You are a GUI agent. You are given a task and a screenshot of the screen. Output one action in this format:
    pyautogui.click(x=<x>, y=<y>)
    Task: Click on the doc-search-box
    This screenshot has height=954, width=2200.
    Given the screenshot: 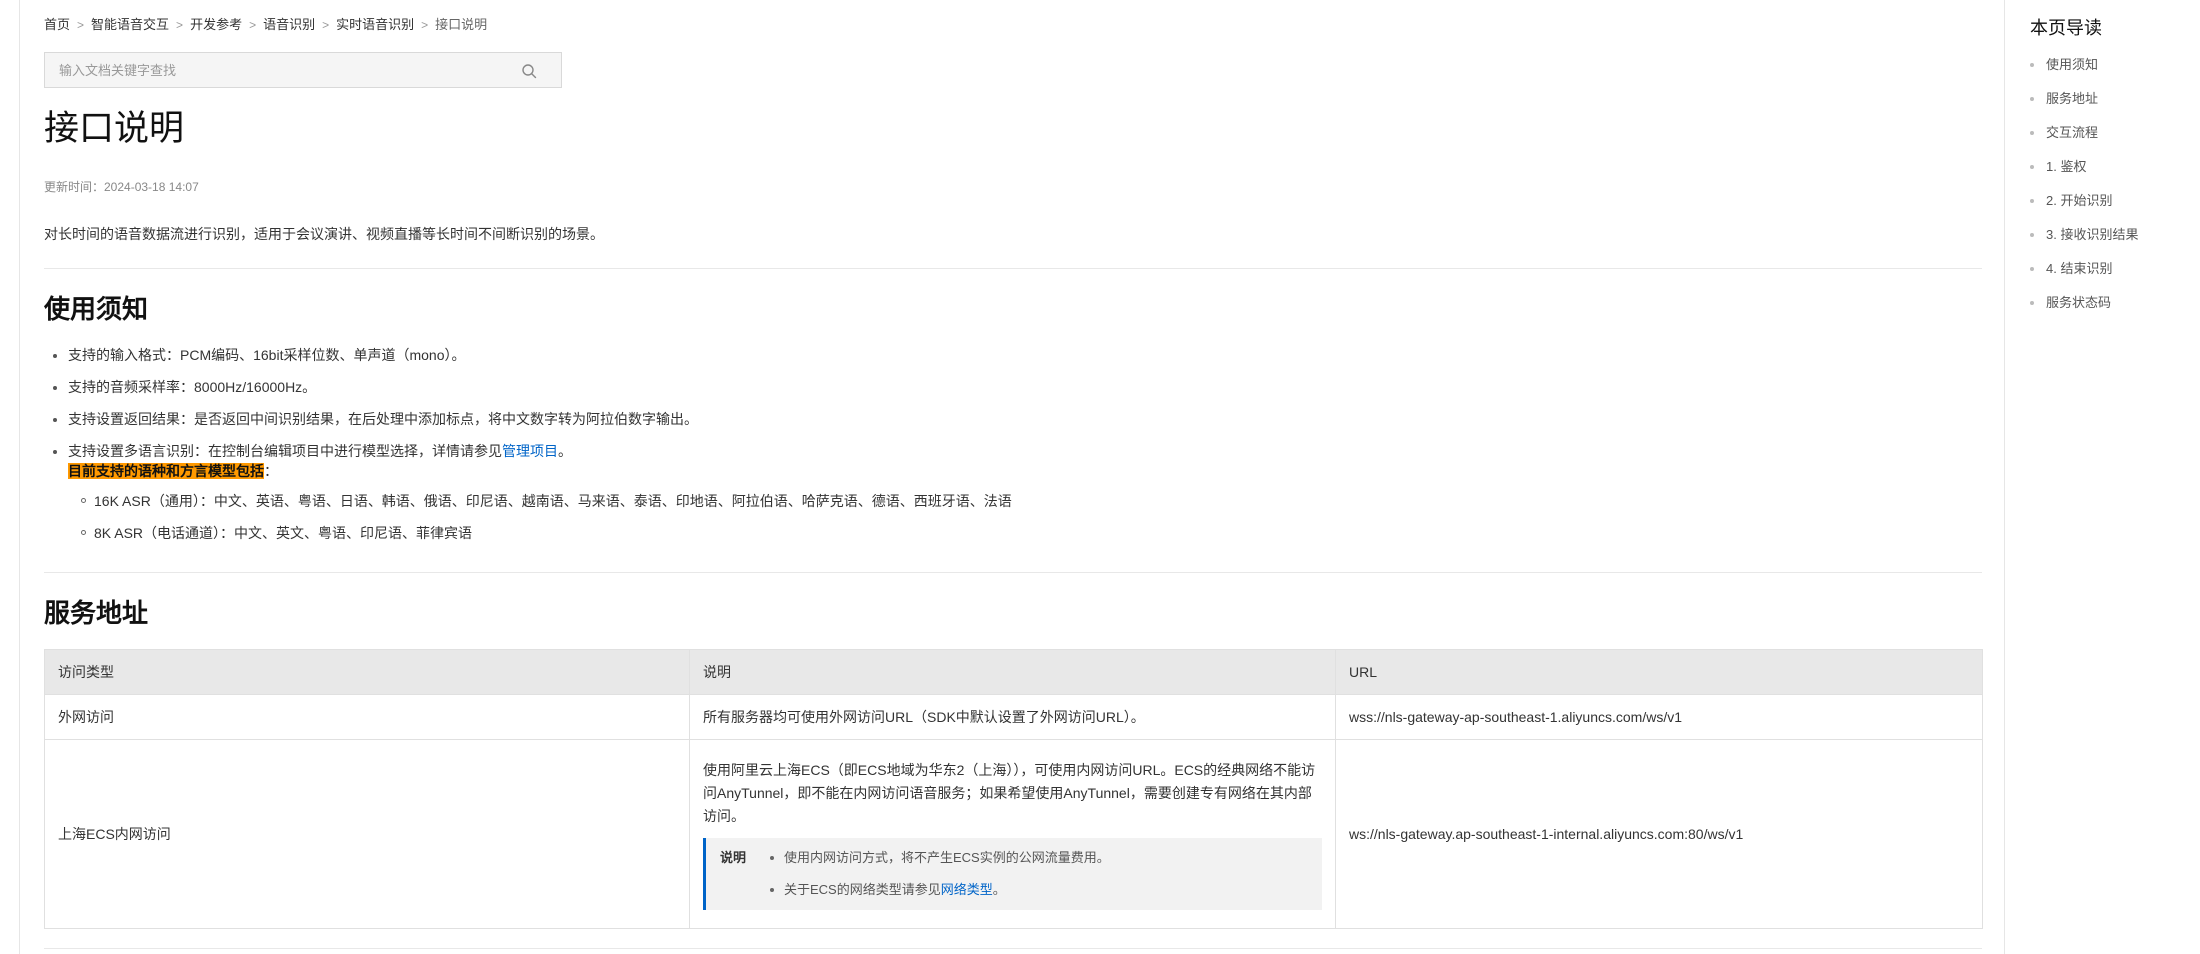 What is the action you would take?
    pyautogui.click(x=303, y=70)
    